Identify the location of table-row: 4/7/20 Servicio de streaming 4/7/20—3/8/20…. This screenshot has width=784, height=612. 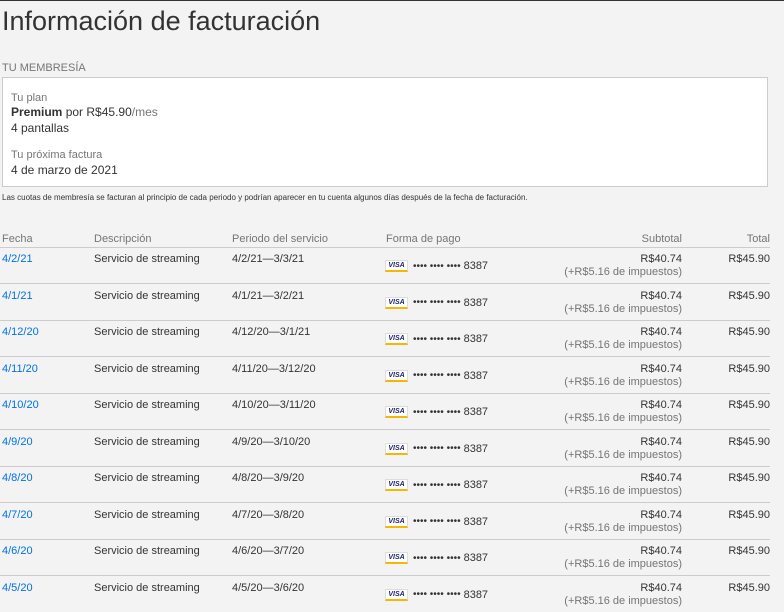
(385, 522).